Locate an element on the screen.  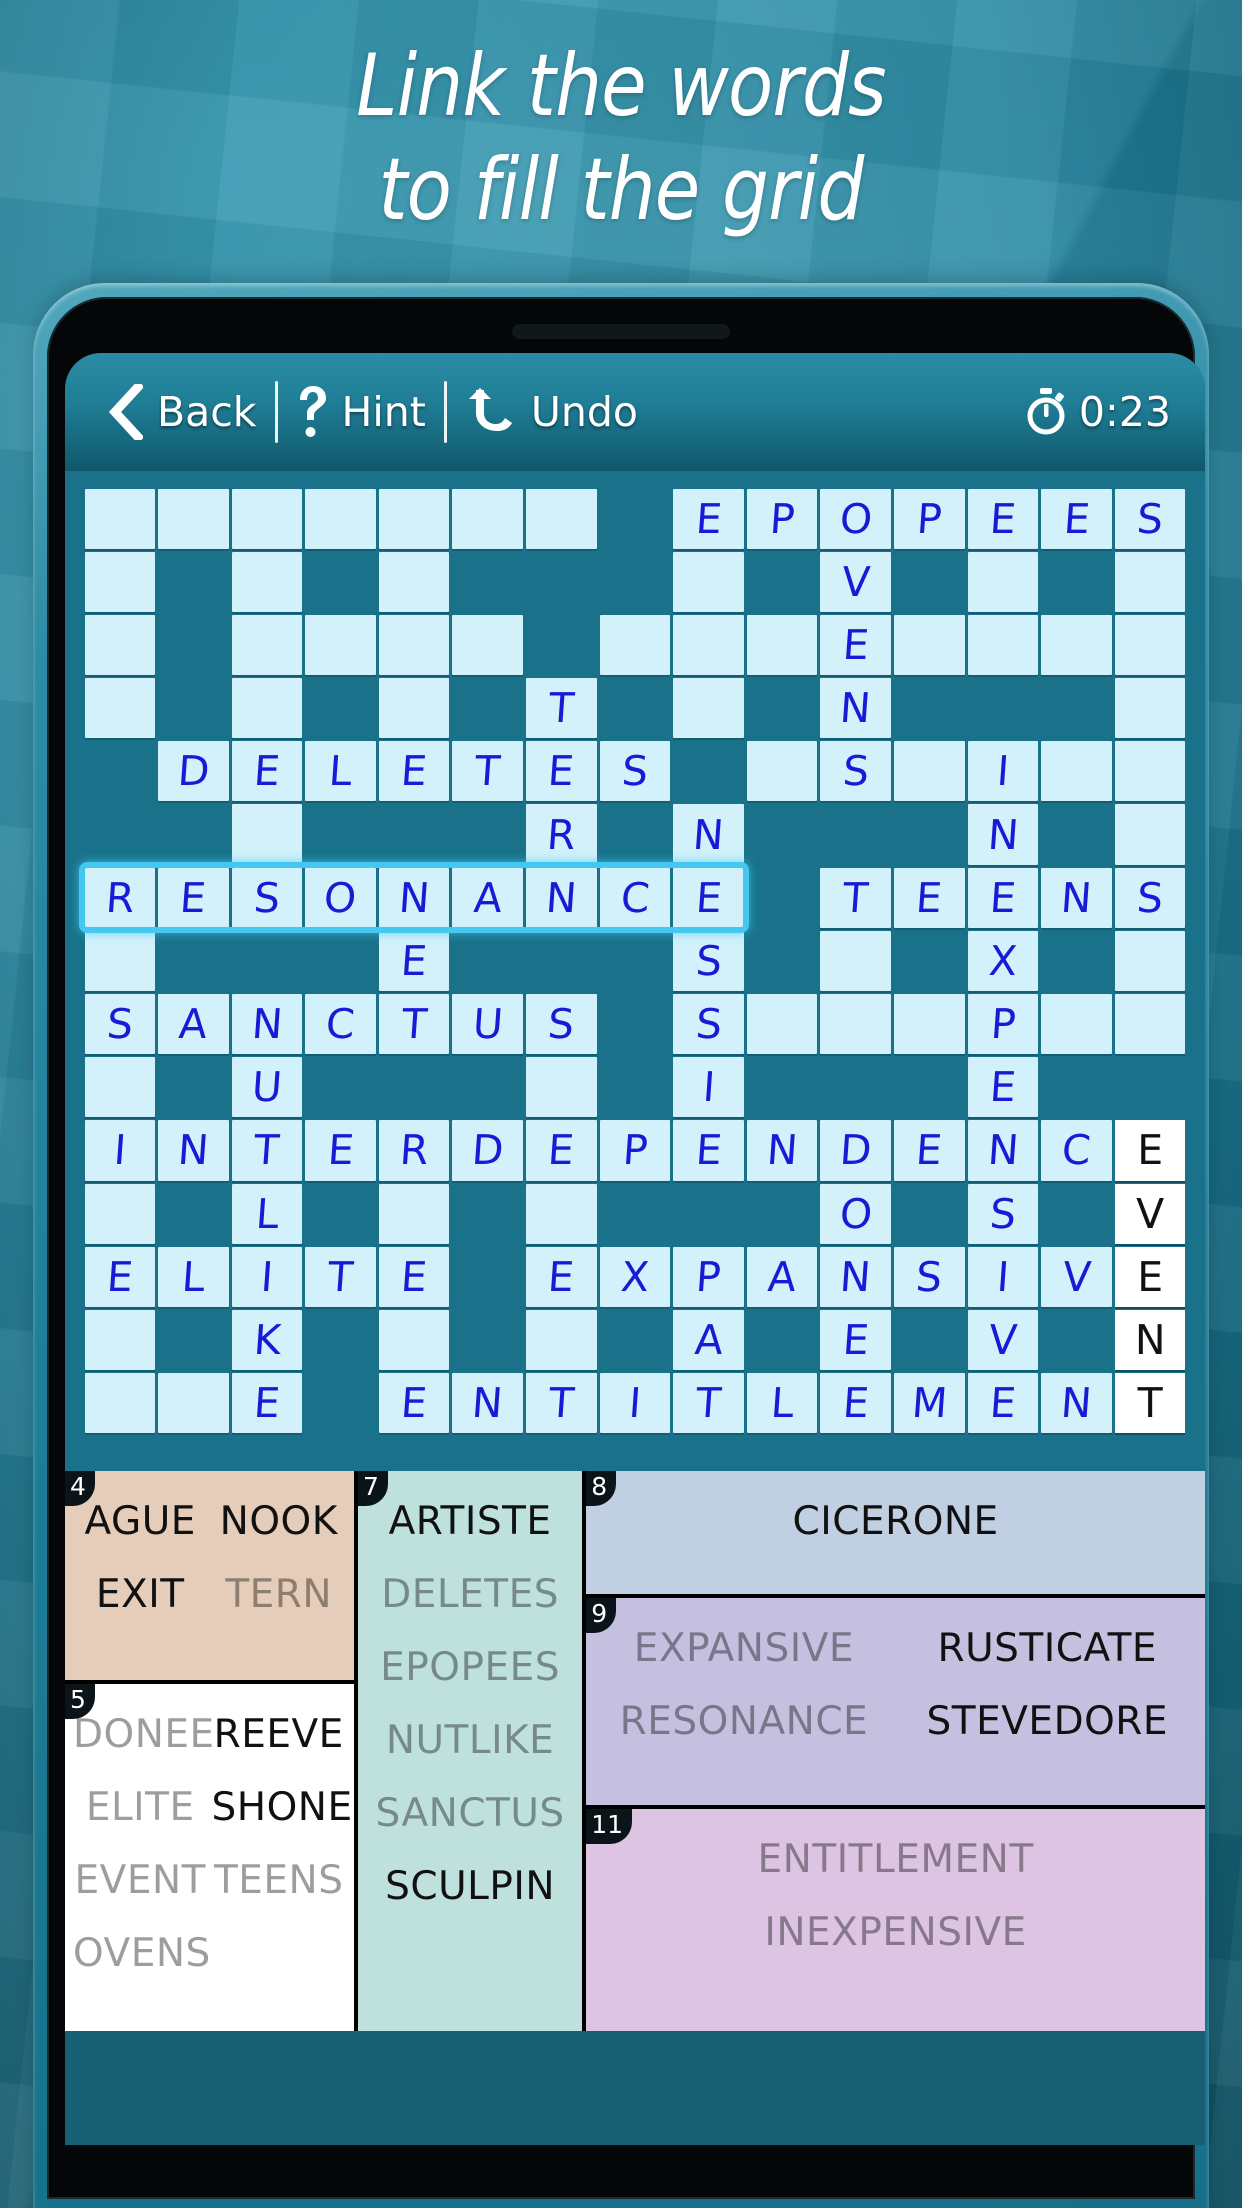
undo-button: Undo is located at coordinates (551, 412).